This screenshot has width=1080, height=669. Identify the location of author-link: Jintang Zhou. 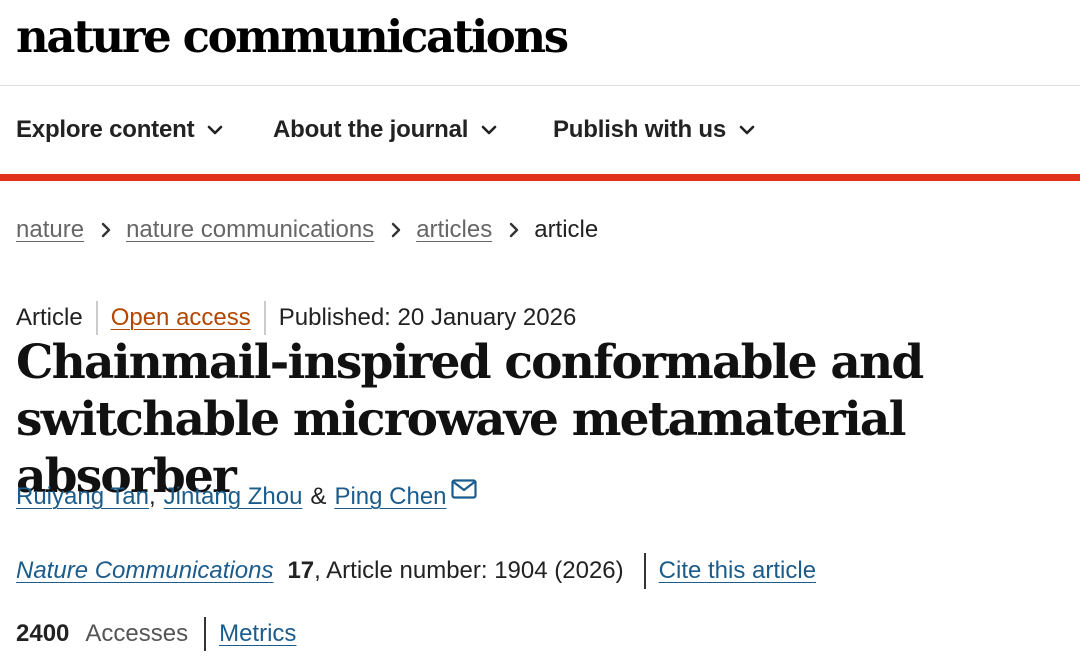
(233, 497).